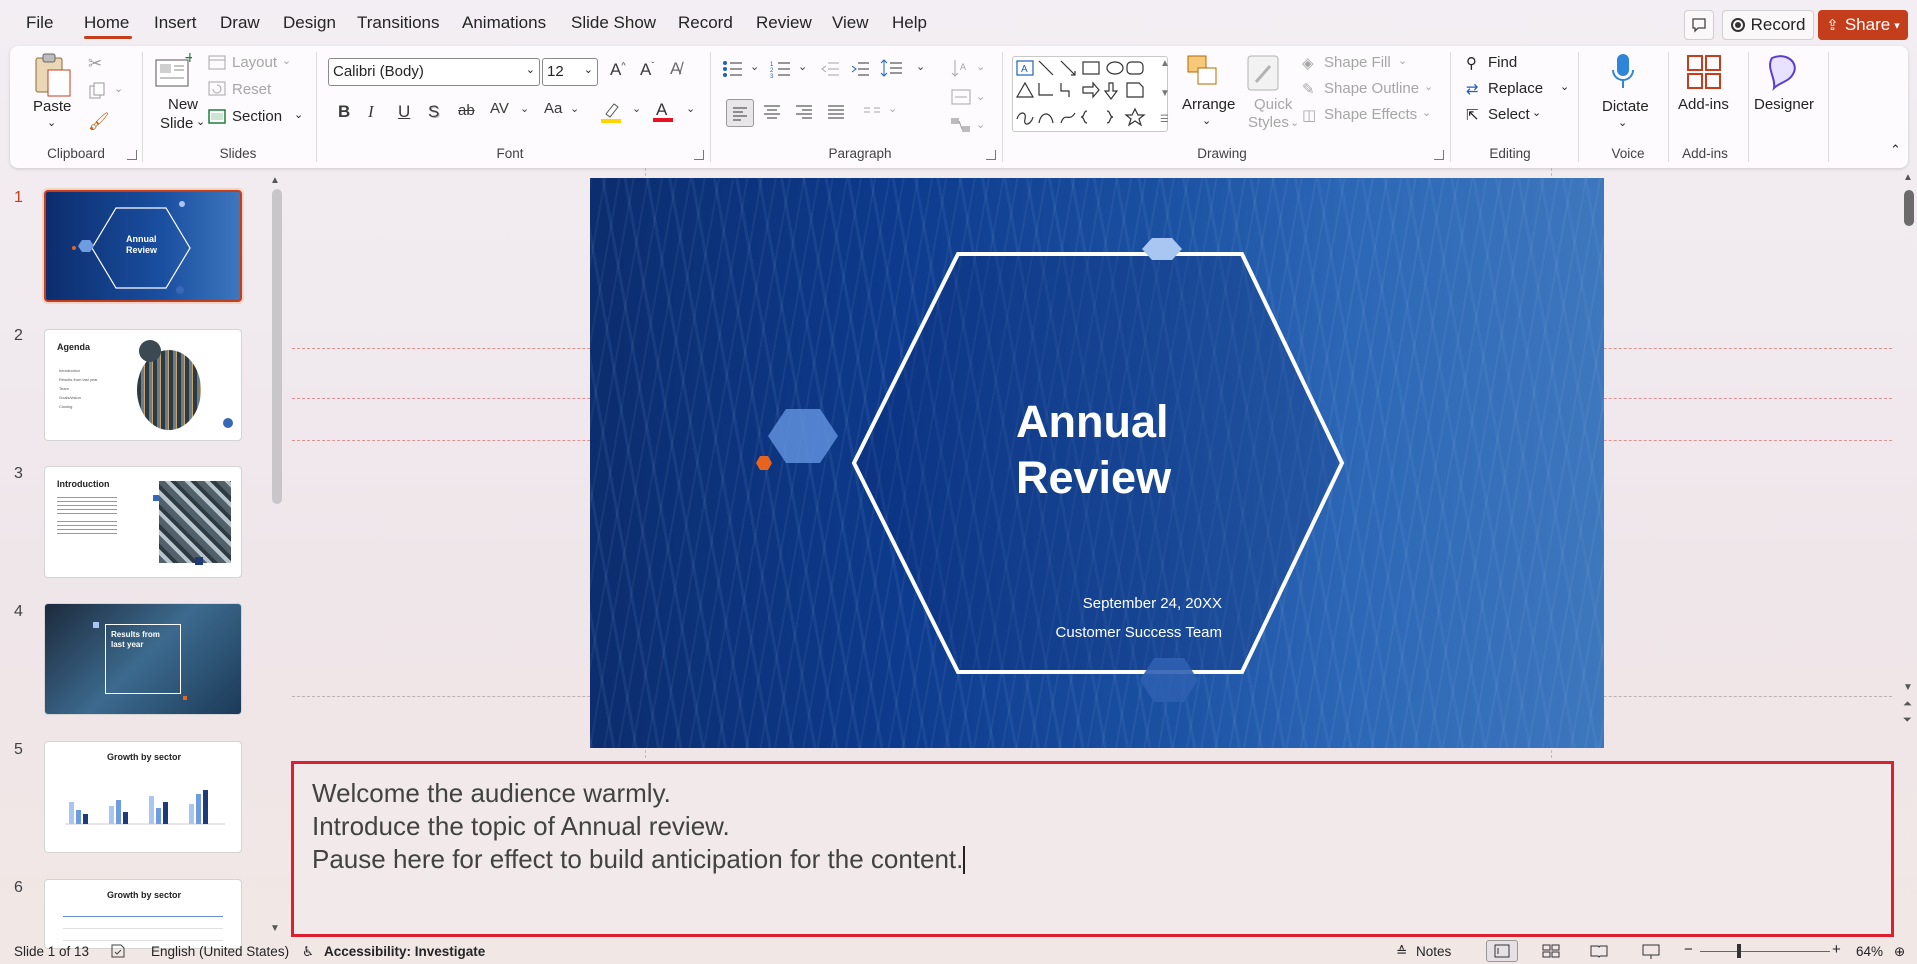  What do you see at coordinates (1472, 89) in the screenshot?
I see `replace-icon: ⇄` at bounding box center [1472, 89].